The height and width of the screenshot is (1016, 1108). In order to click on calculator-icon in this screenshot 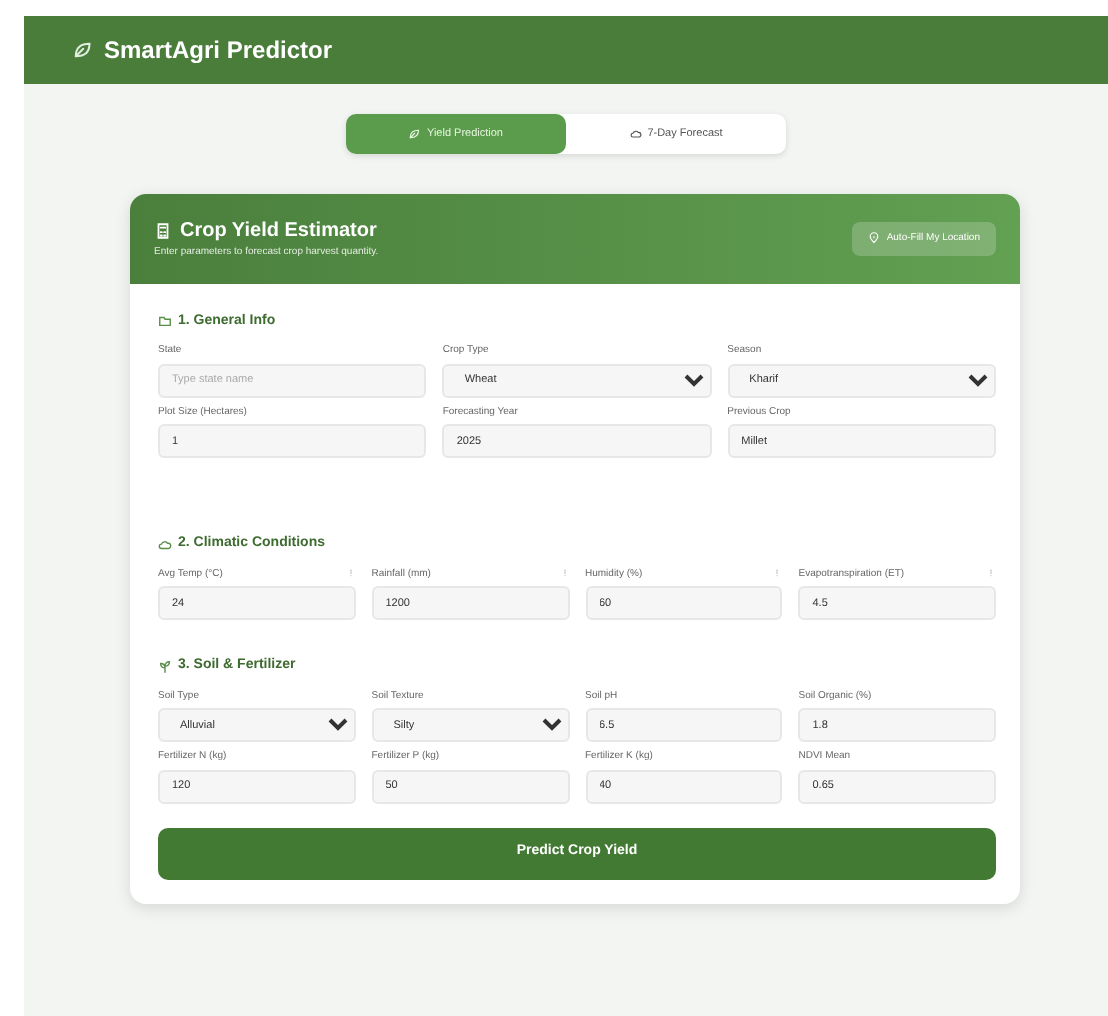, I will do `click(163, 231)`.